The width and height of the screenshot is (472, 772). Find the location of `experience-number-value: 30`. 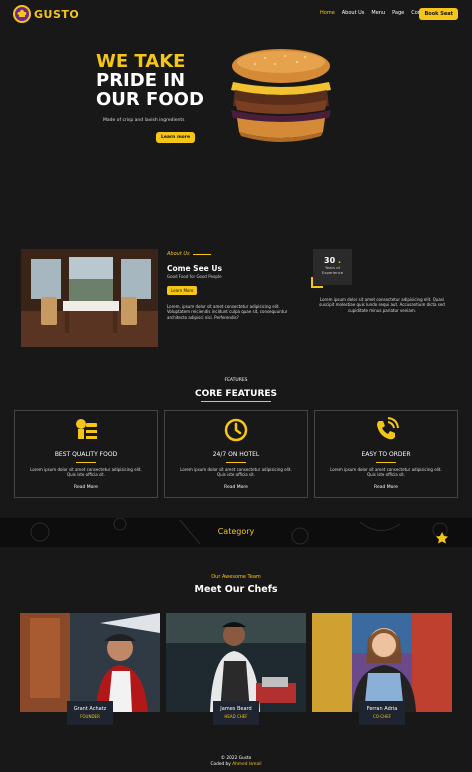

experience-number-value: 30 is located at coordinates (330, 260).